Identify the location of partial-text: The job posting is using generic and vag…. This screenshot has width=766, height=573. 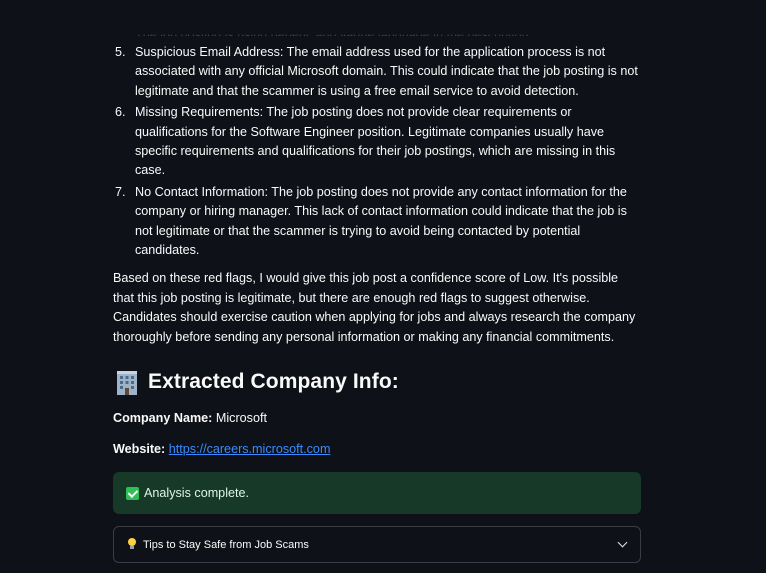
(332, 32).